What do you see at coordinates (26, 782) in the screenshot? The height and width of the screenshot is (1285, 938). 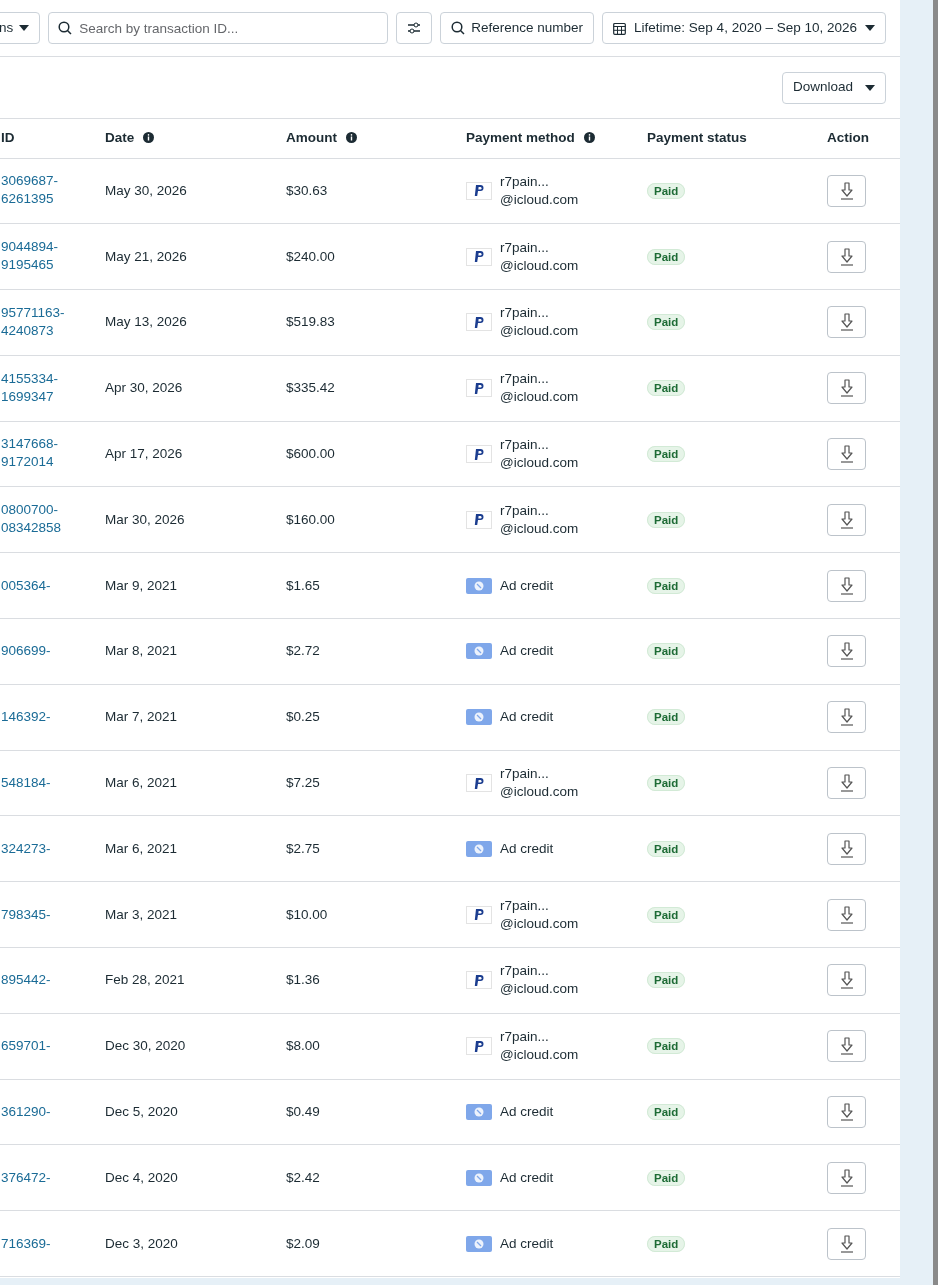 I see `transaction-id-link: 548184-` at bounding box center [26, 782].